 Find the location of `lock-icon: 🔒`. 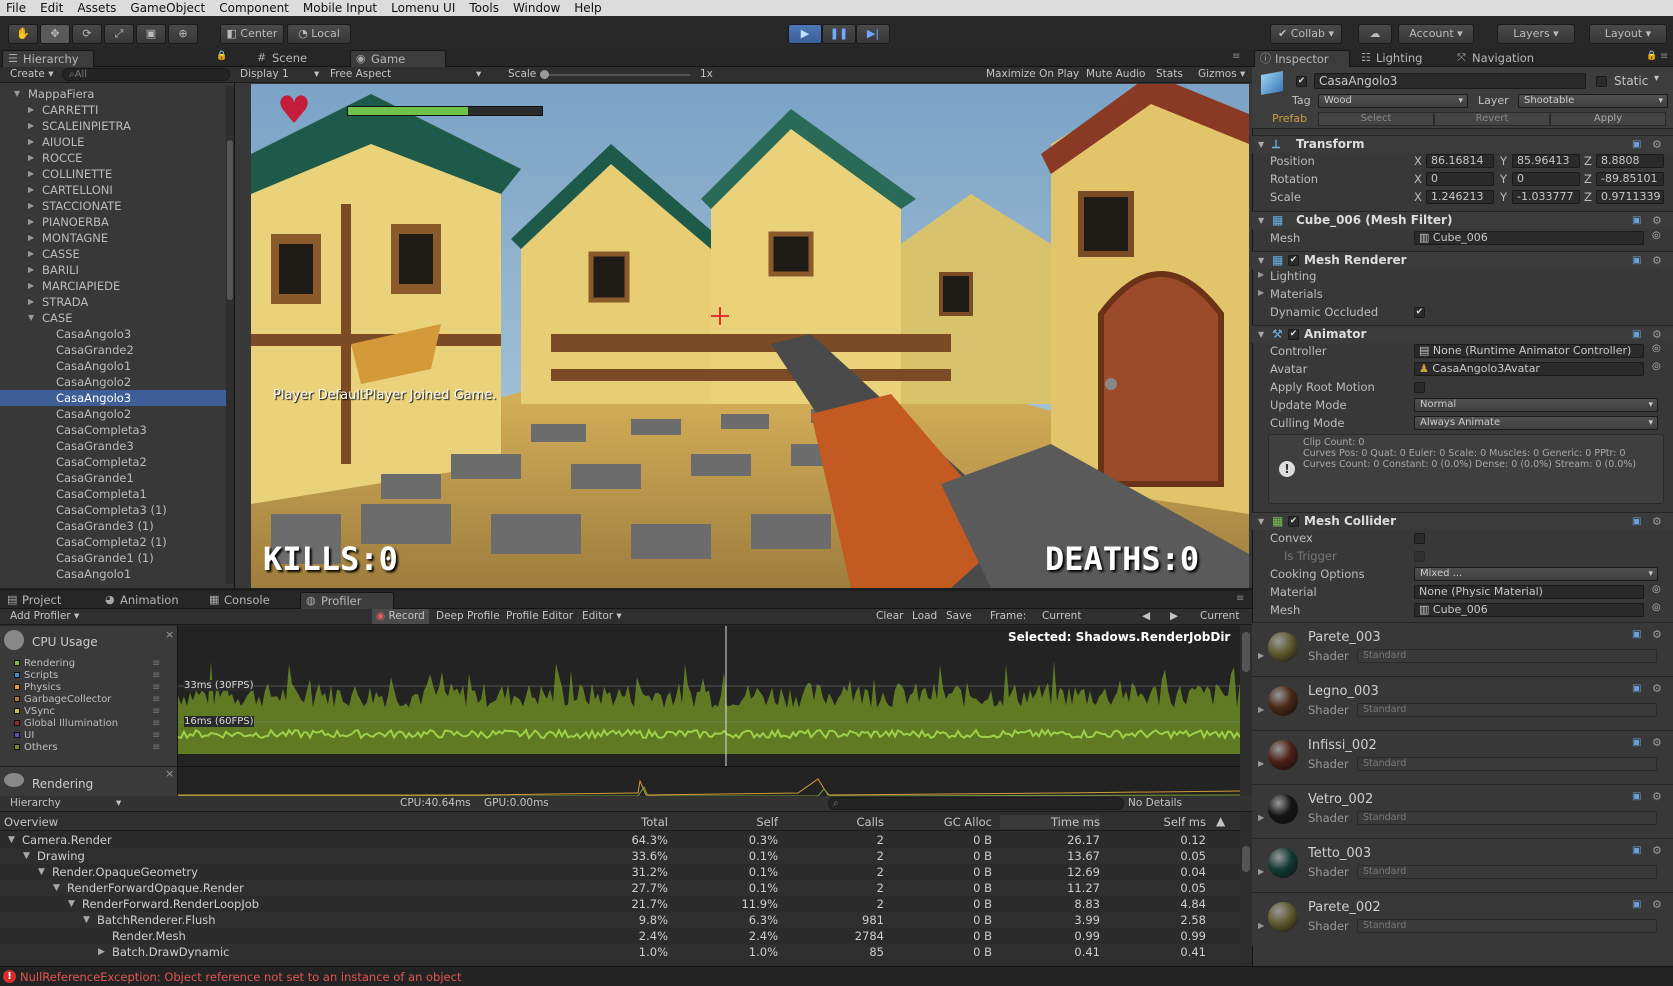

lock-icon: 🔒 is located at coordinates (1651, 56).